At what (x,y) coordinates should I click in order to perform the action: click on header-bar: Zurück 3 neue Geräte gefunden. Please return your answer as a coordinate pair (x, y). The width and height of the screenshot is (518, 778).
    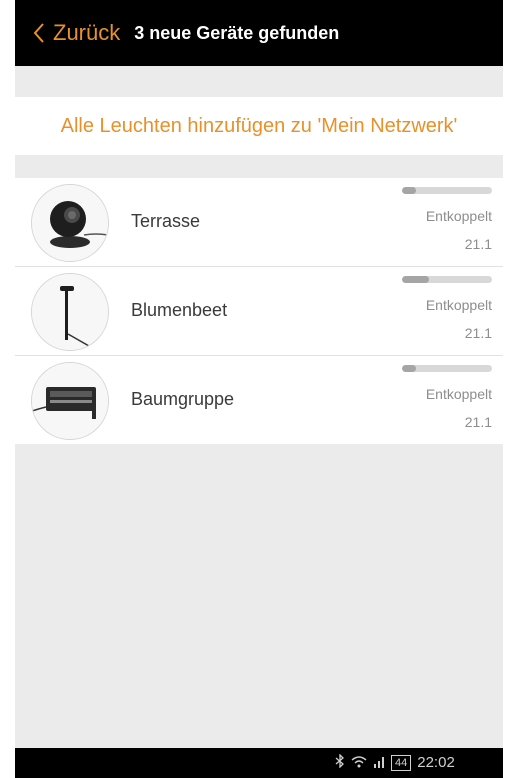
    Looking at the image, I should click on (259, 33).